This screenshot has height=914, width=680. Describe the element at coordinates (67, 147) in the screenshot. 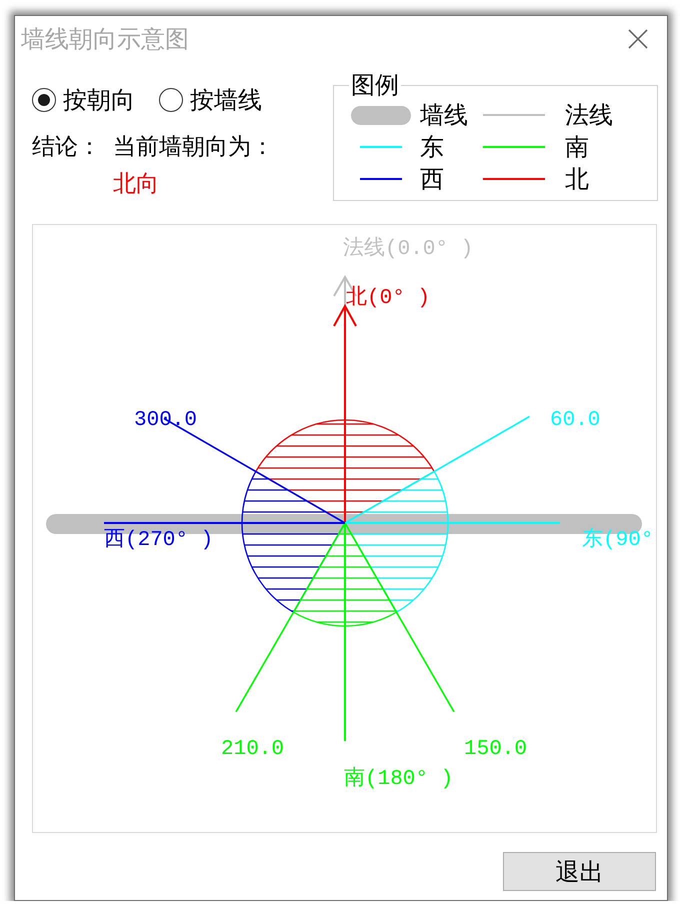

I see `conclusion-label: 结论：` at that location.